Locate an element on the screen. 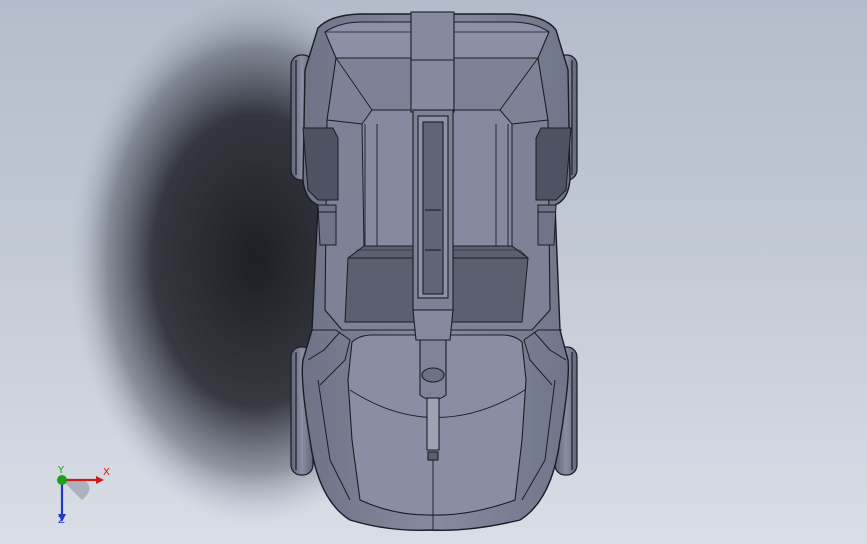  view-triad: X Y Z is located at coordinates (84, 497).